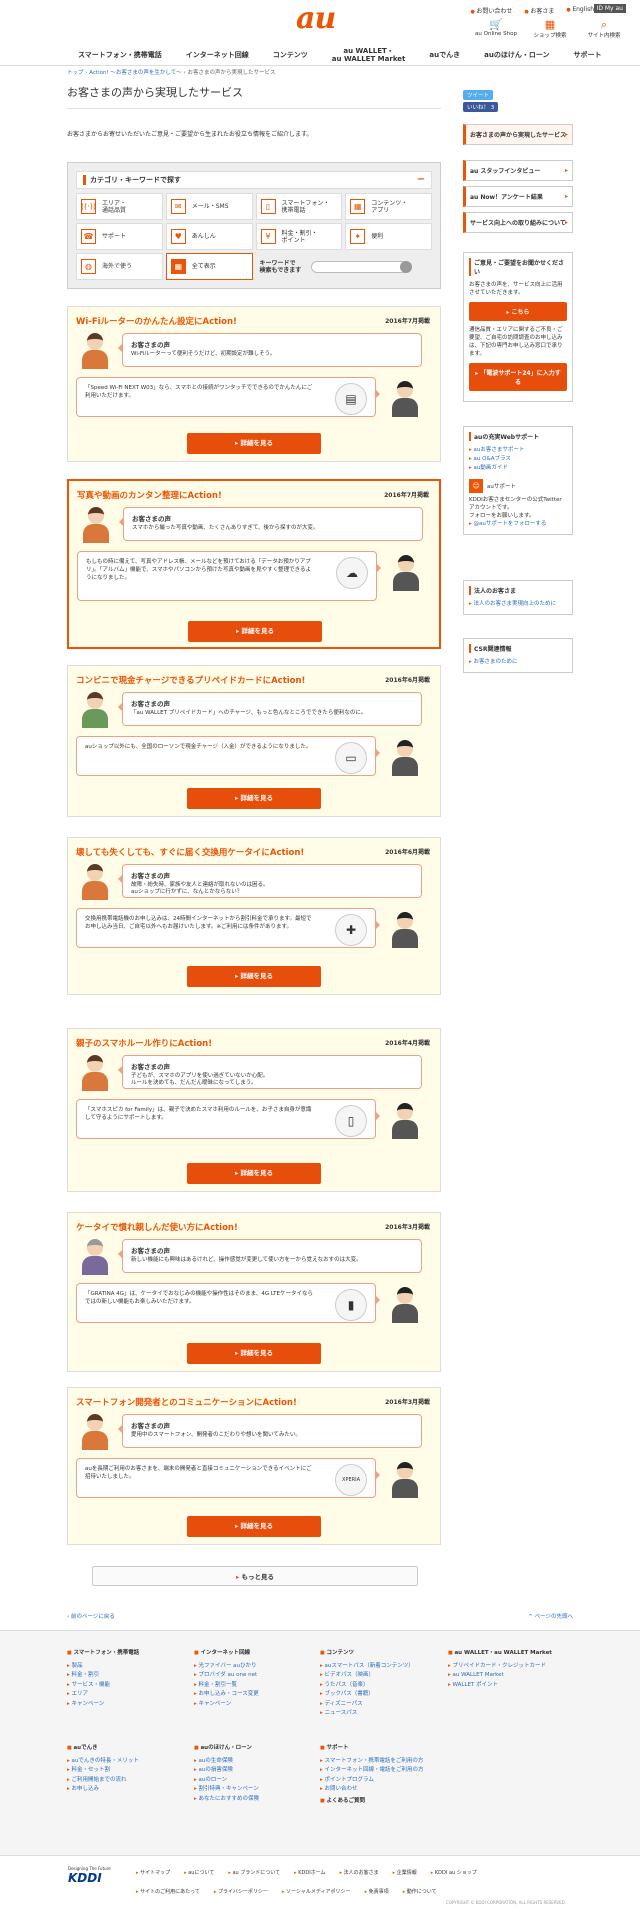 The image size is (640, 1913). What do you see at coordinates (153, 1872) in the screenshot?
I see `footer-bottom-link: サイトマップ` at bounding box center [153, 1872].